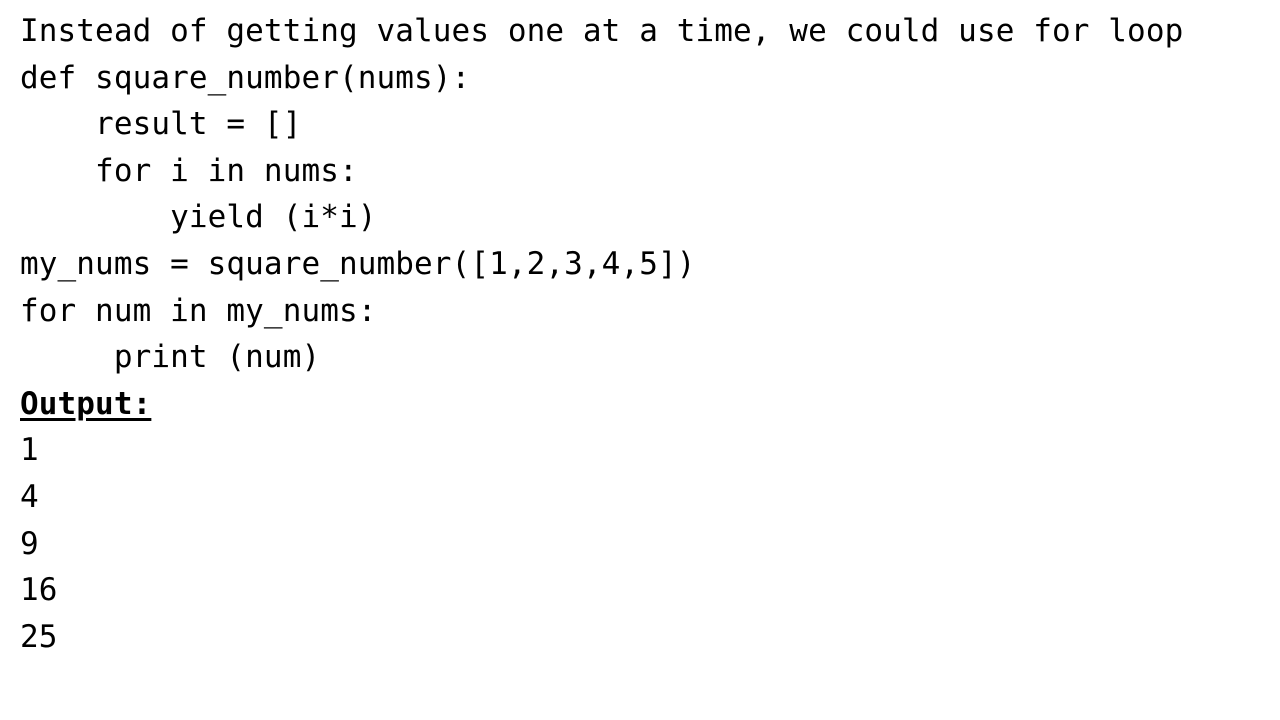 The image size is (1280, 720). What do you see at coordinates (39, 590) in the screenshot?
I see `output-line: 16` at bounding box center [39, 590].